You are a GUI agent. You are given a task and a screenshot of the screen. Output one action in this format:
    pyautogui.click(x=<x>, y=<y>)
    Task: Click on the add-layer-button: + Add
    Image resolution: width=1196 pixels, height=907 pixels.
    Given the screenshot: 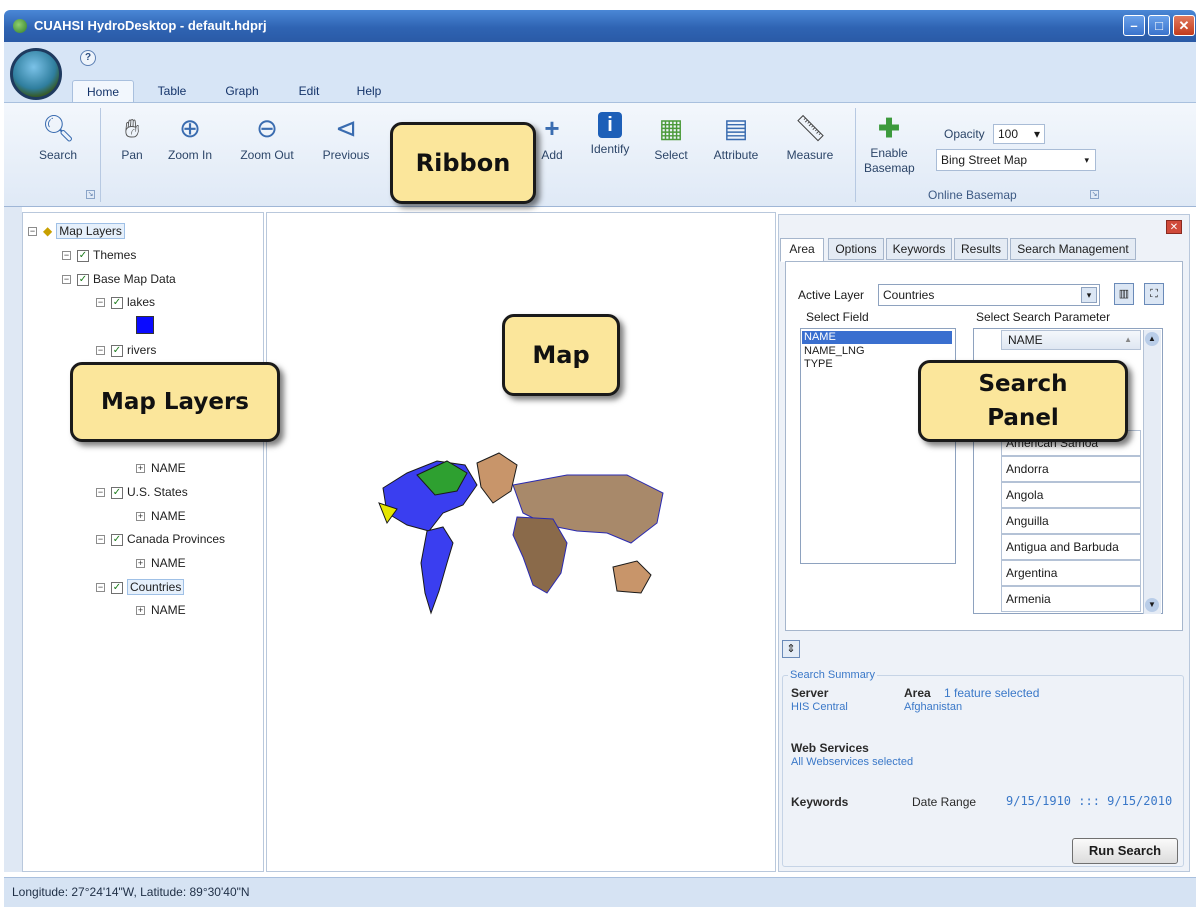 What is the action you would take?
    pyautogui.click(x=552, y=142)
    